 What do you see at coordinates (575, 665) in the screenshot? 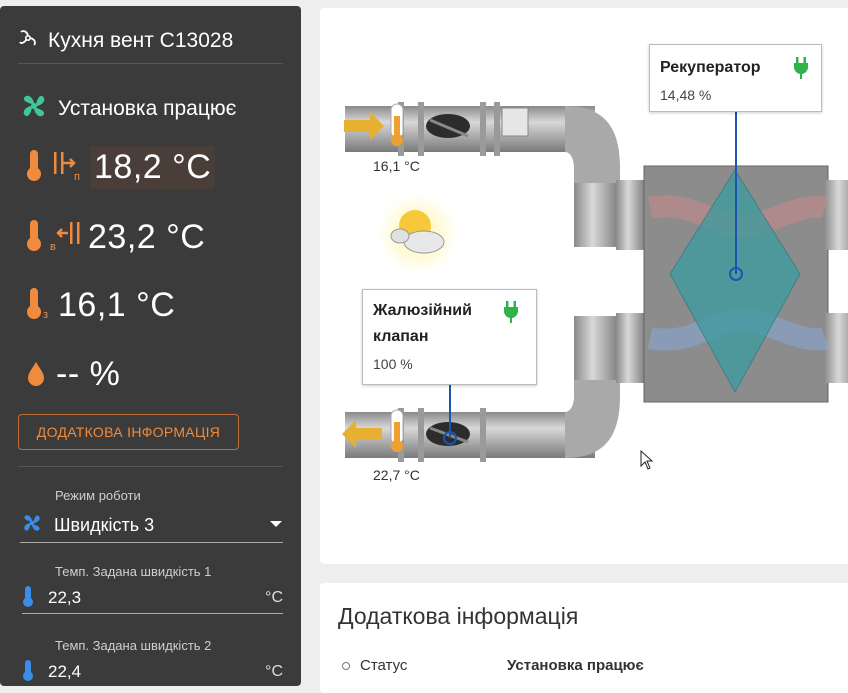
I see `status-value: Установка працює` at bounding box center [575, 665].